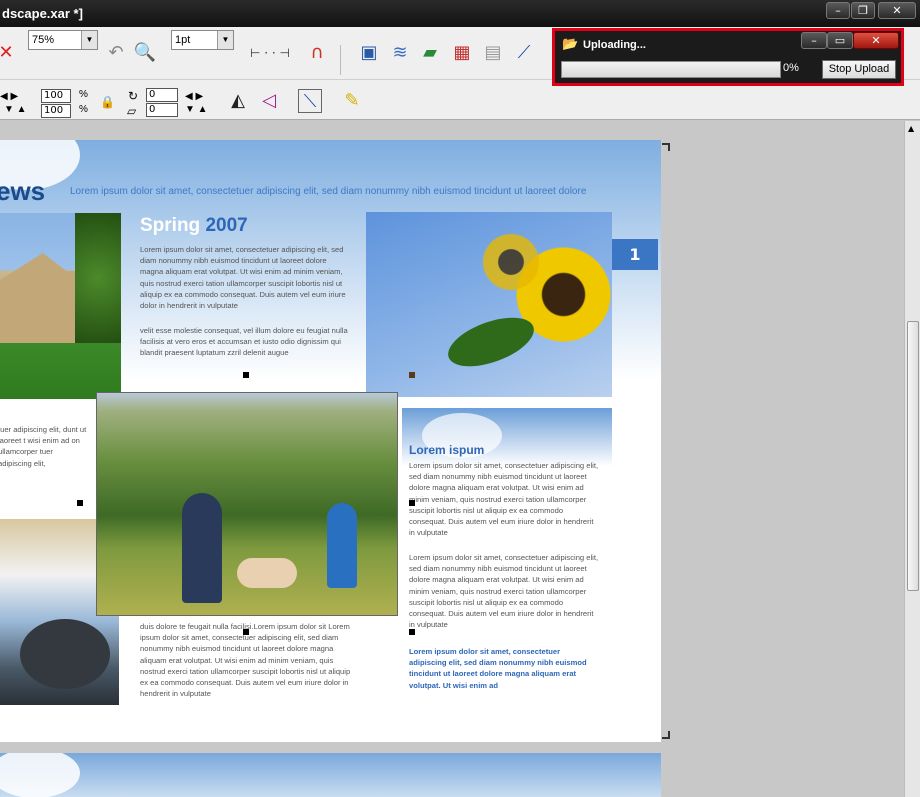 This screenshot has height=797, width=920. Describe the element at coordinates (131, 111) in the screenshot. I see `skew-icon: ▱` at that location.